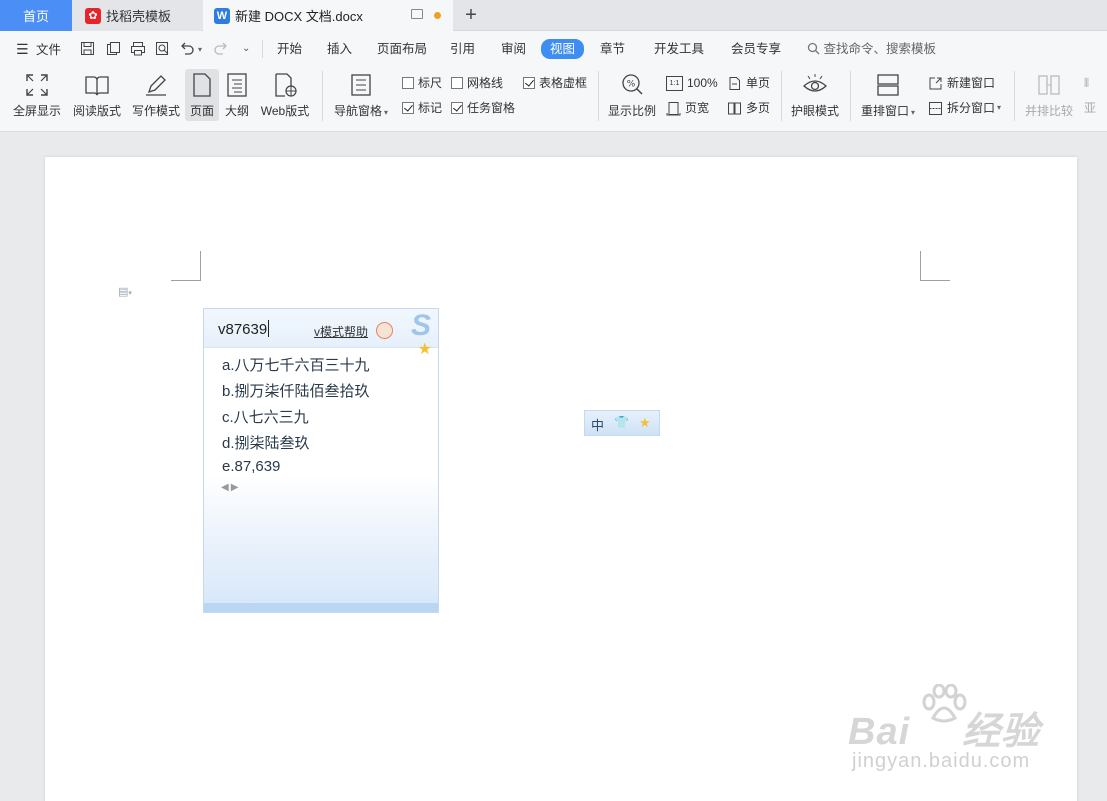  What do you see at coordinates (815, 95) in the screenshot?
I see `eye-protection-button: 护眼模式` at bounding box center [815, 95].